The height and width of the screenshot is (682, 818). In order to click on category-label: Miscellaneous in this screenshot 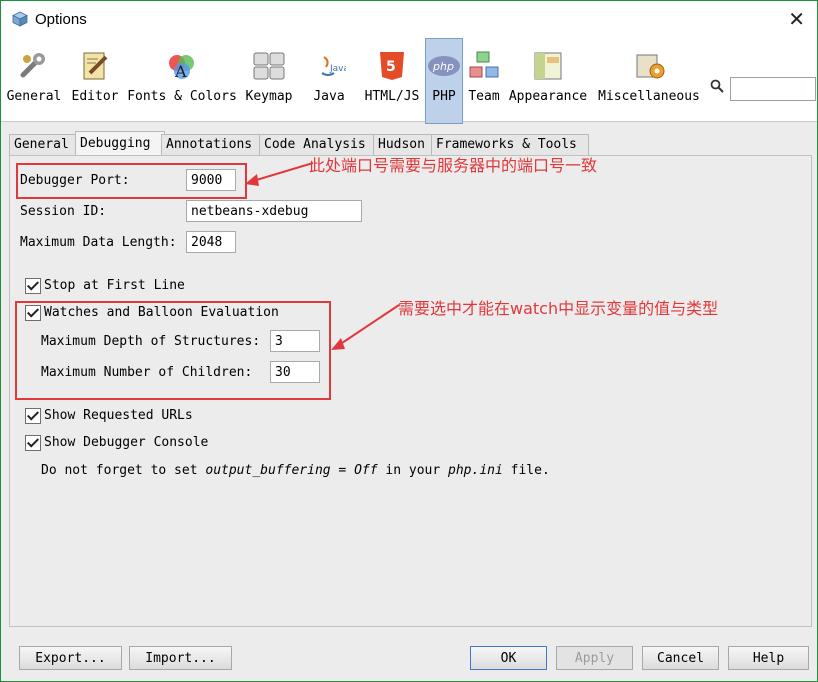, I will do `click(649, 96)`.